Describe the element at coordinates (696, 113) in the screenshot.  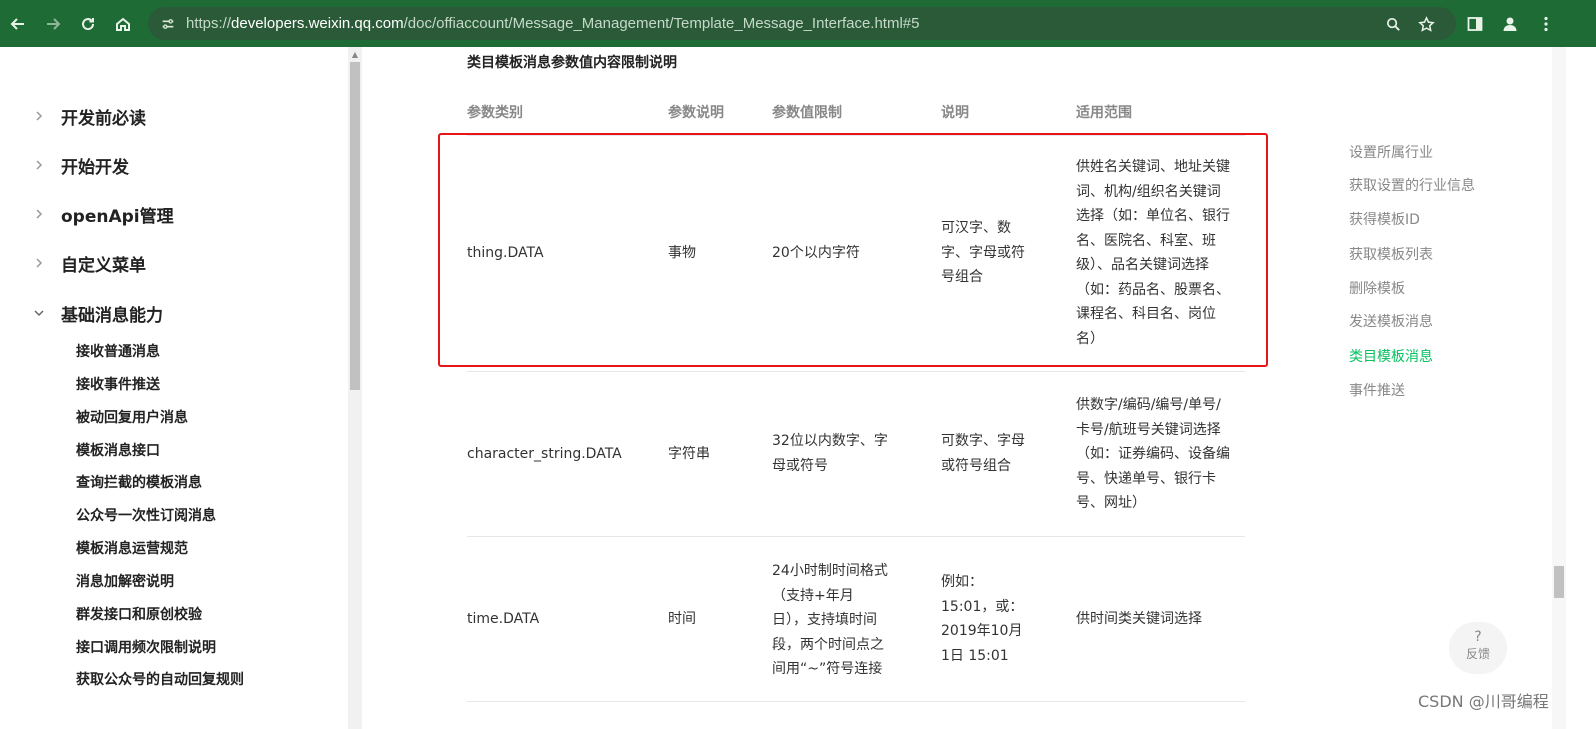
I see `table-header-desc: 参数说明` at that location.